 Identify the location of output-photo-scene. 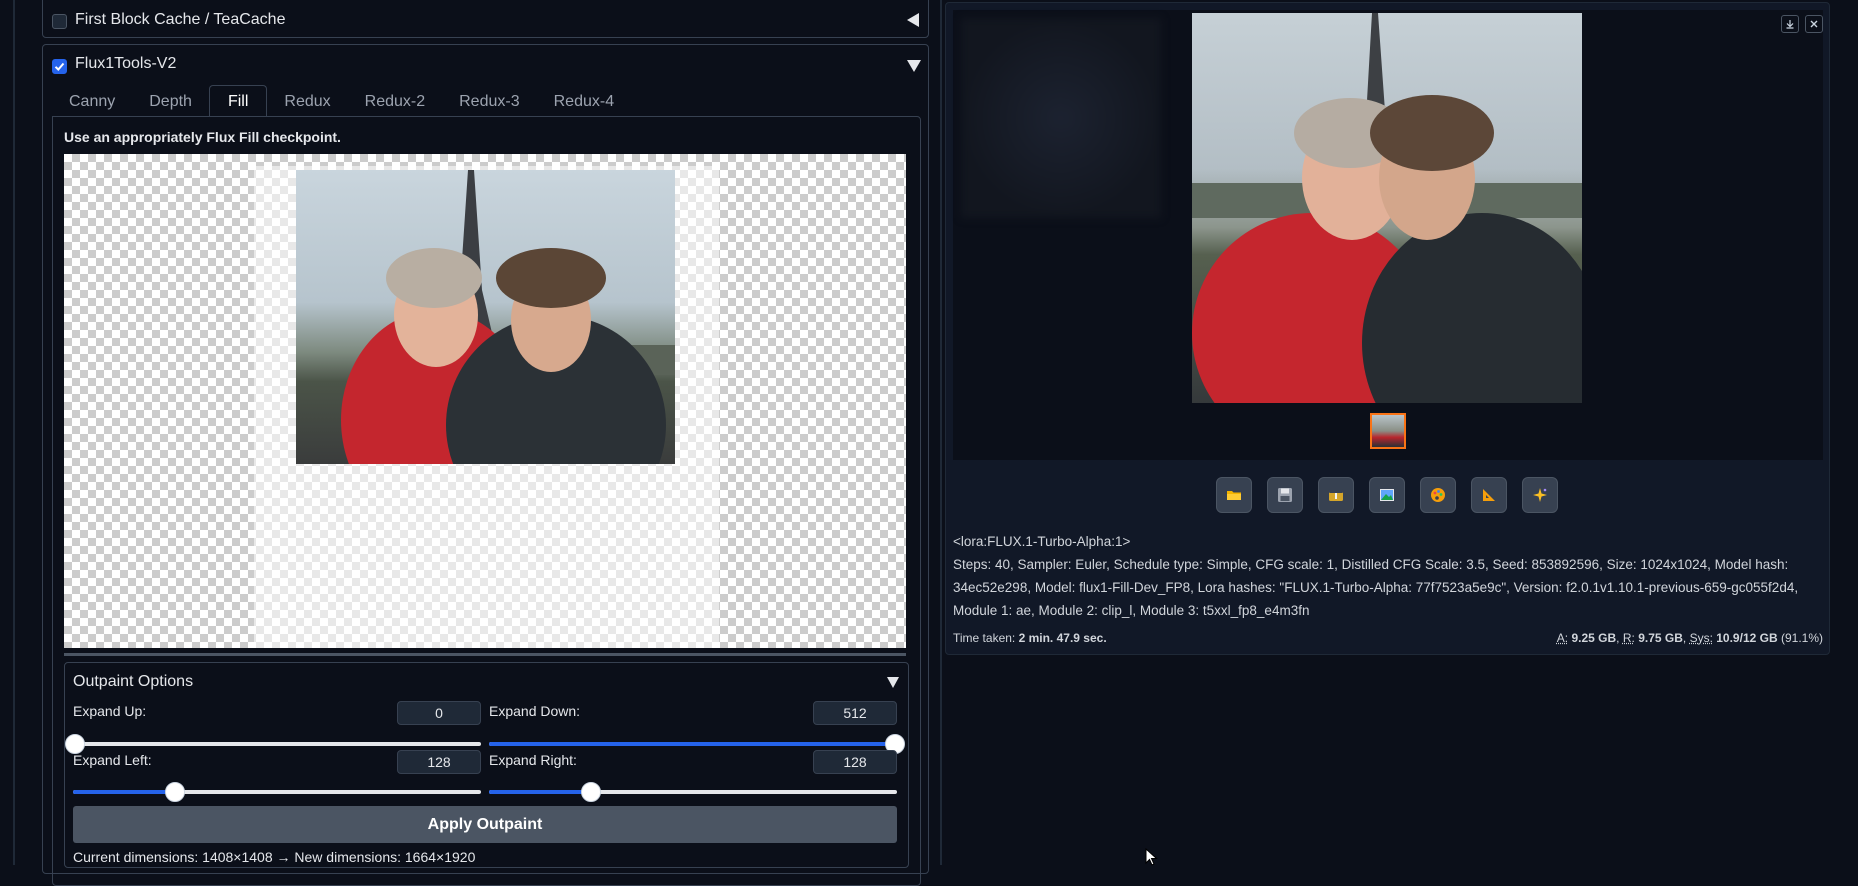
(1387, 208).